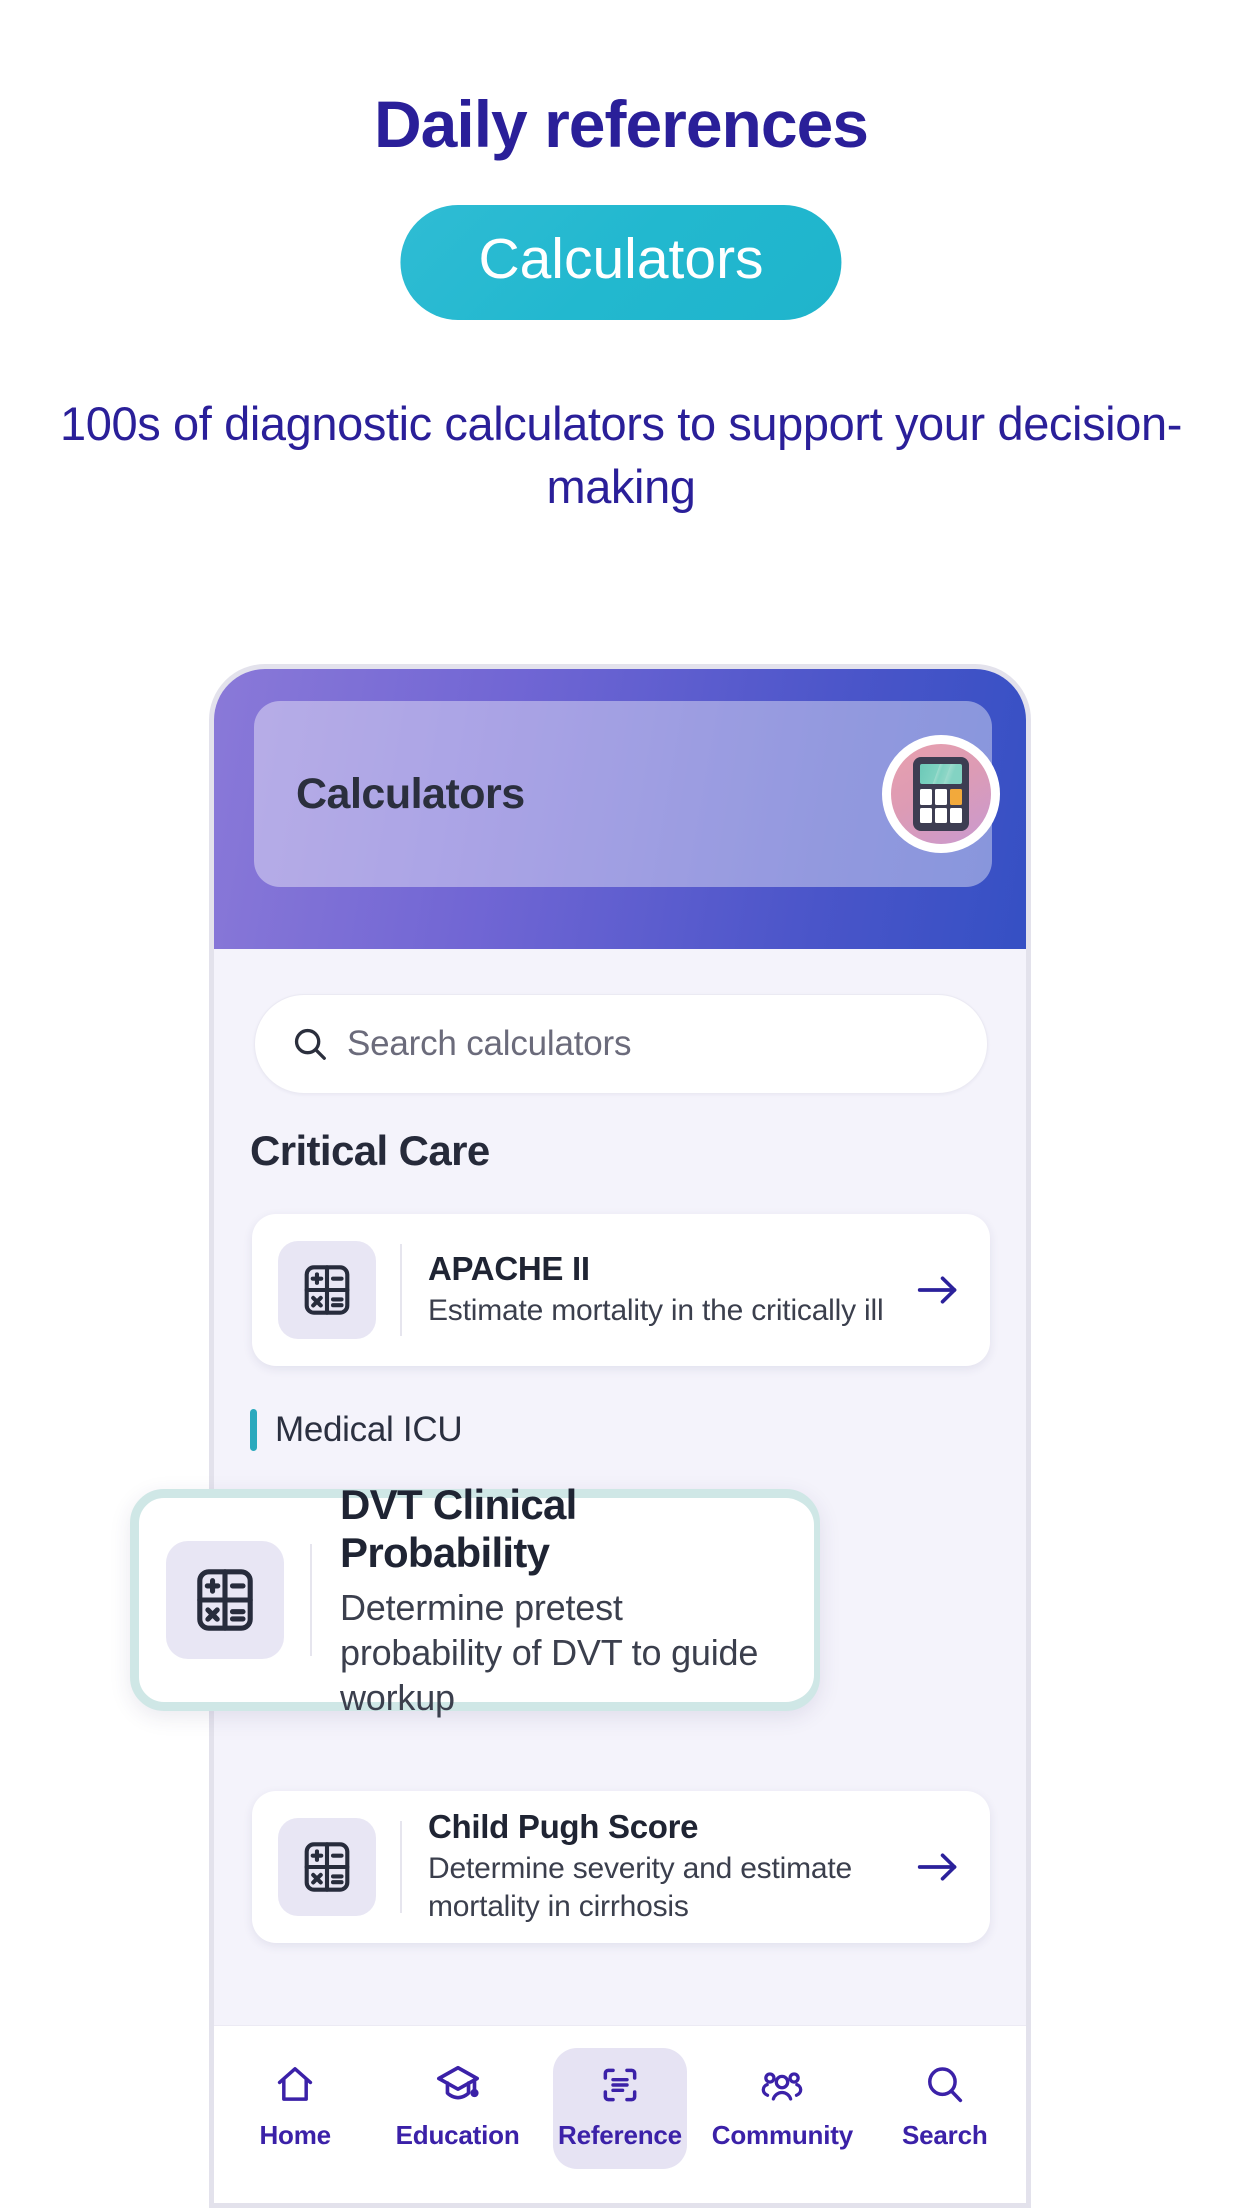 This screenshot has height=2208, width=1242. I want to click on search-input: Search calculators, so click(621, 1044).